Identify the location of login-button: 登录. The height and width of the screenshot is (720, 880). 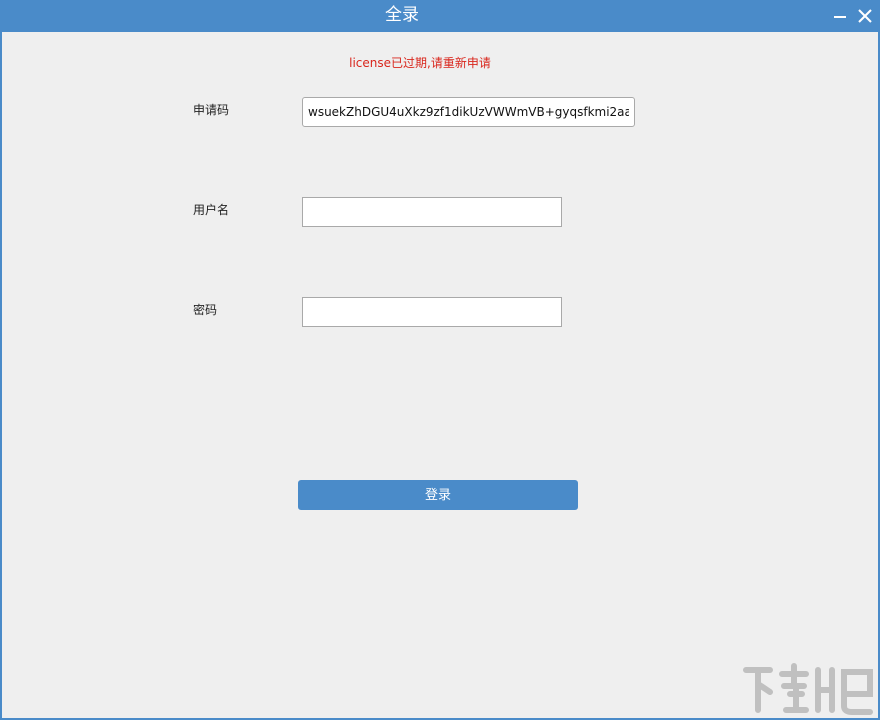
(438, 495).